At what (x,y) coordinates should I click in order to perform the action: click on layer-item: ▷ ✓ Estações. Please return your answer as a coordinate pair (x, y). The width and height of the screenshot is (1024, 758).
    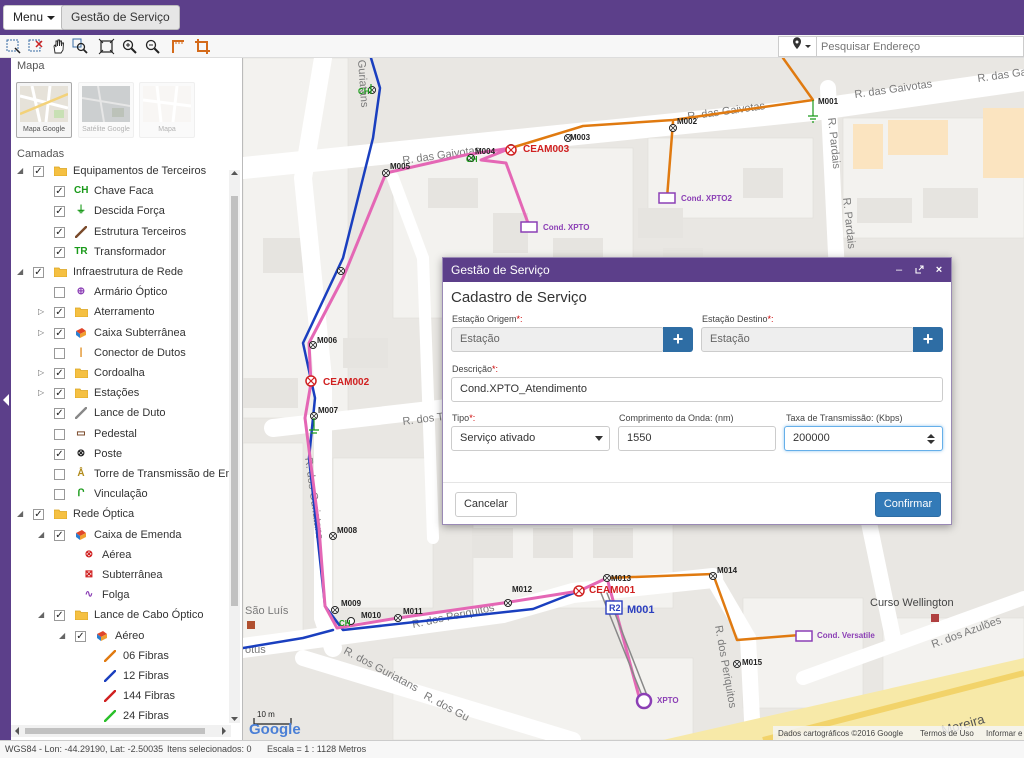
    Looking at the image, I should click on (120, 393).